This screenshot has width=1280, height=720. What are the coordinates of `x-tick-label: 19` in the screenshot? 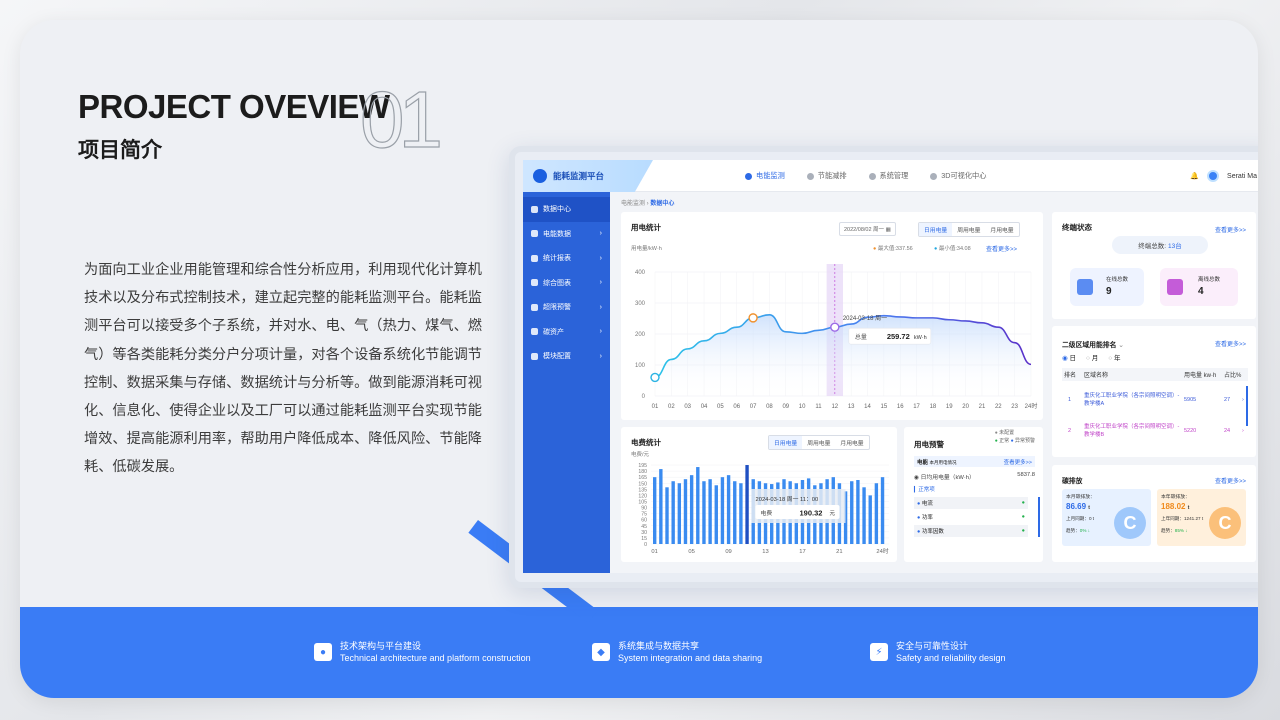 It's located at (949, 407).